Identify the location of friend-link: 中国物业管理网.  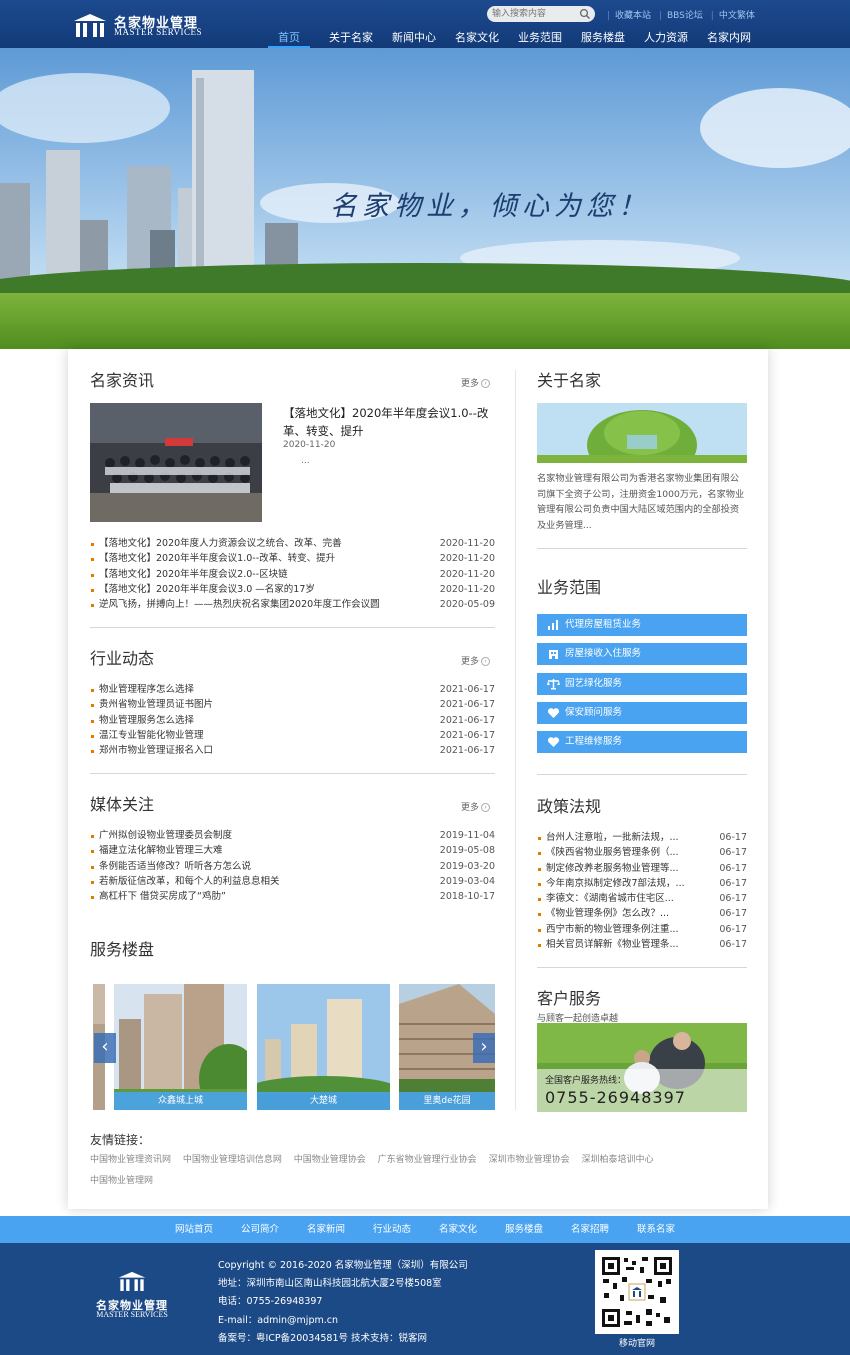
(121, 1181).